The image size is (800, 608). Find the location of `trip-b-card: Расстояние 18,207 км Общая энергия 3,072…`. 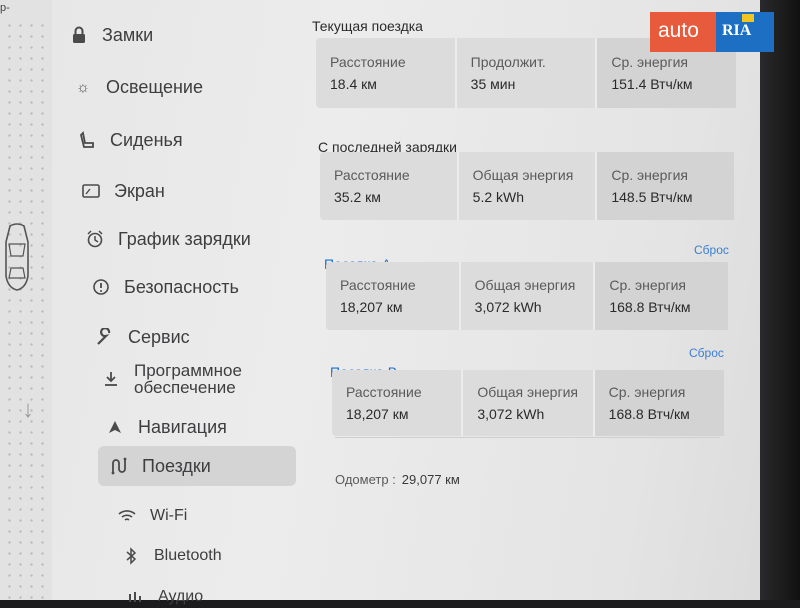

trip-b-card: Расстояние 18,207 км Общая энергия 3,072… is located at coordinates (528, 403).